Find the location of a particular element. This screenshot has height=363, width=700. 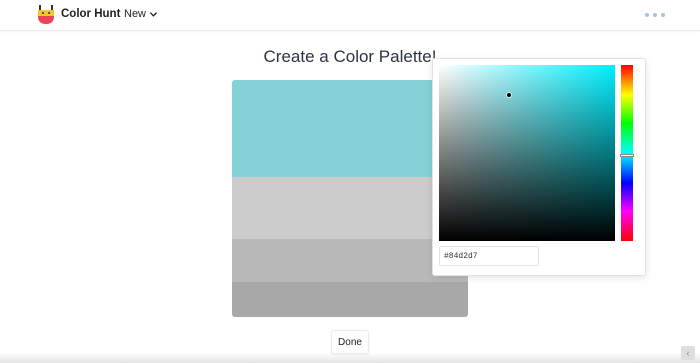

new-menu-dropdown: New is located at coordinates (141, 14).